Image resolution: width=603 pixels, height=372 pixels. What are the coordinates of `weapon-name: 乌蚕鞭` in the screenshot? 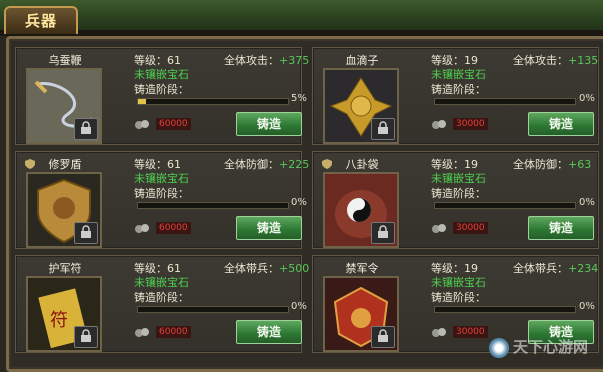 It's located at (65, 60).